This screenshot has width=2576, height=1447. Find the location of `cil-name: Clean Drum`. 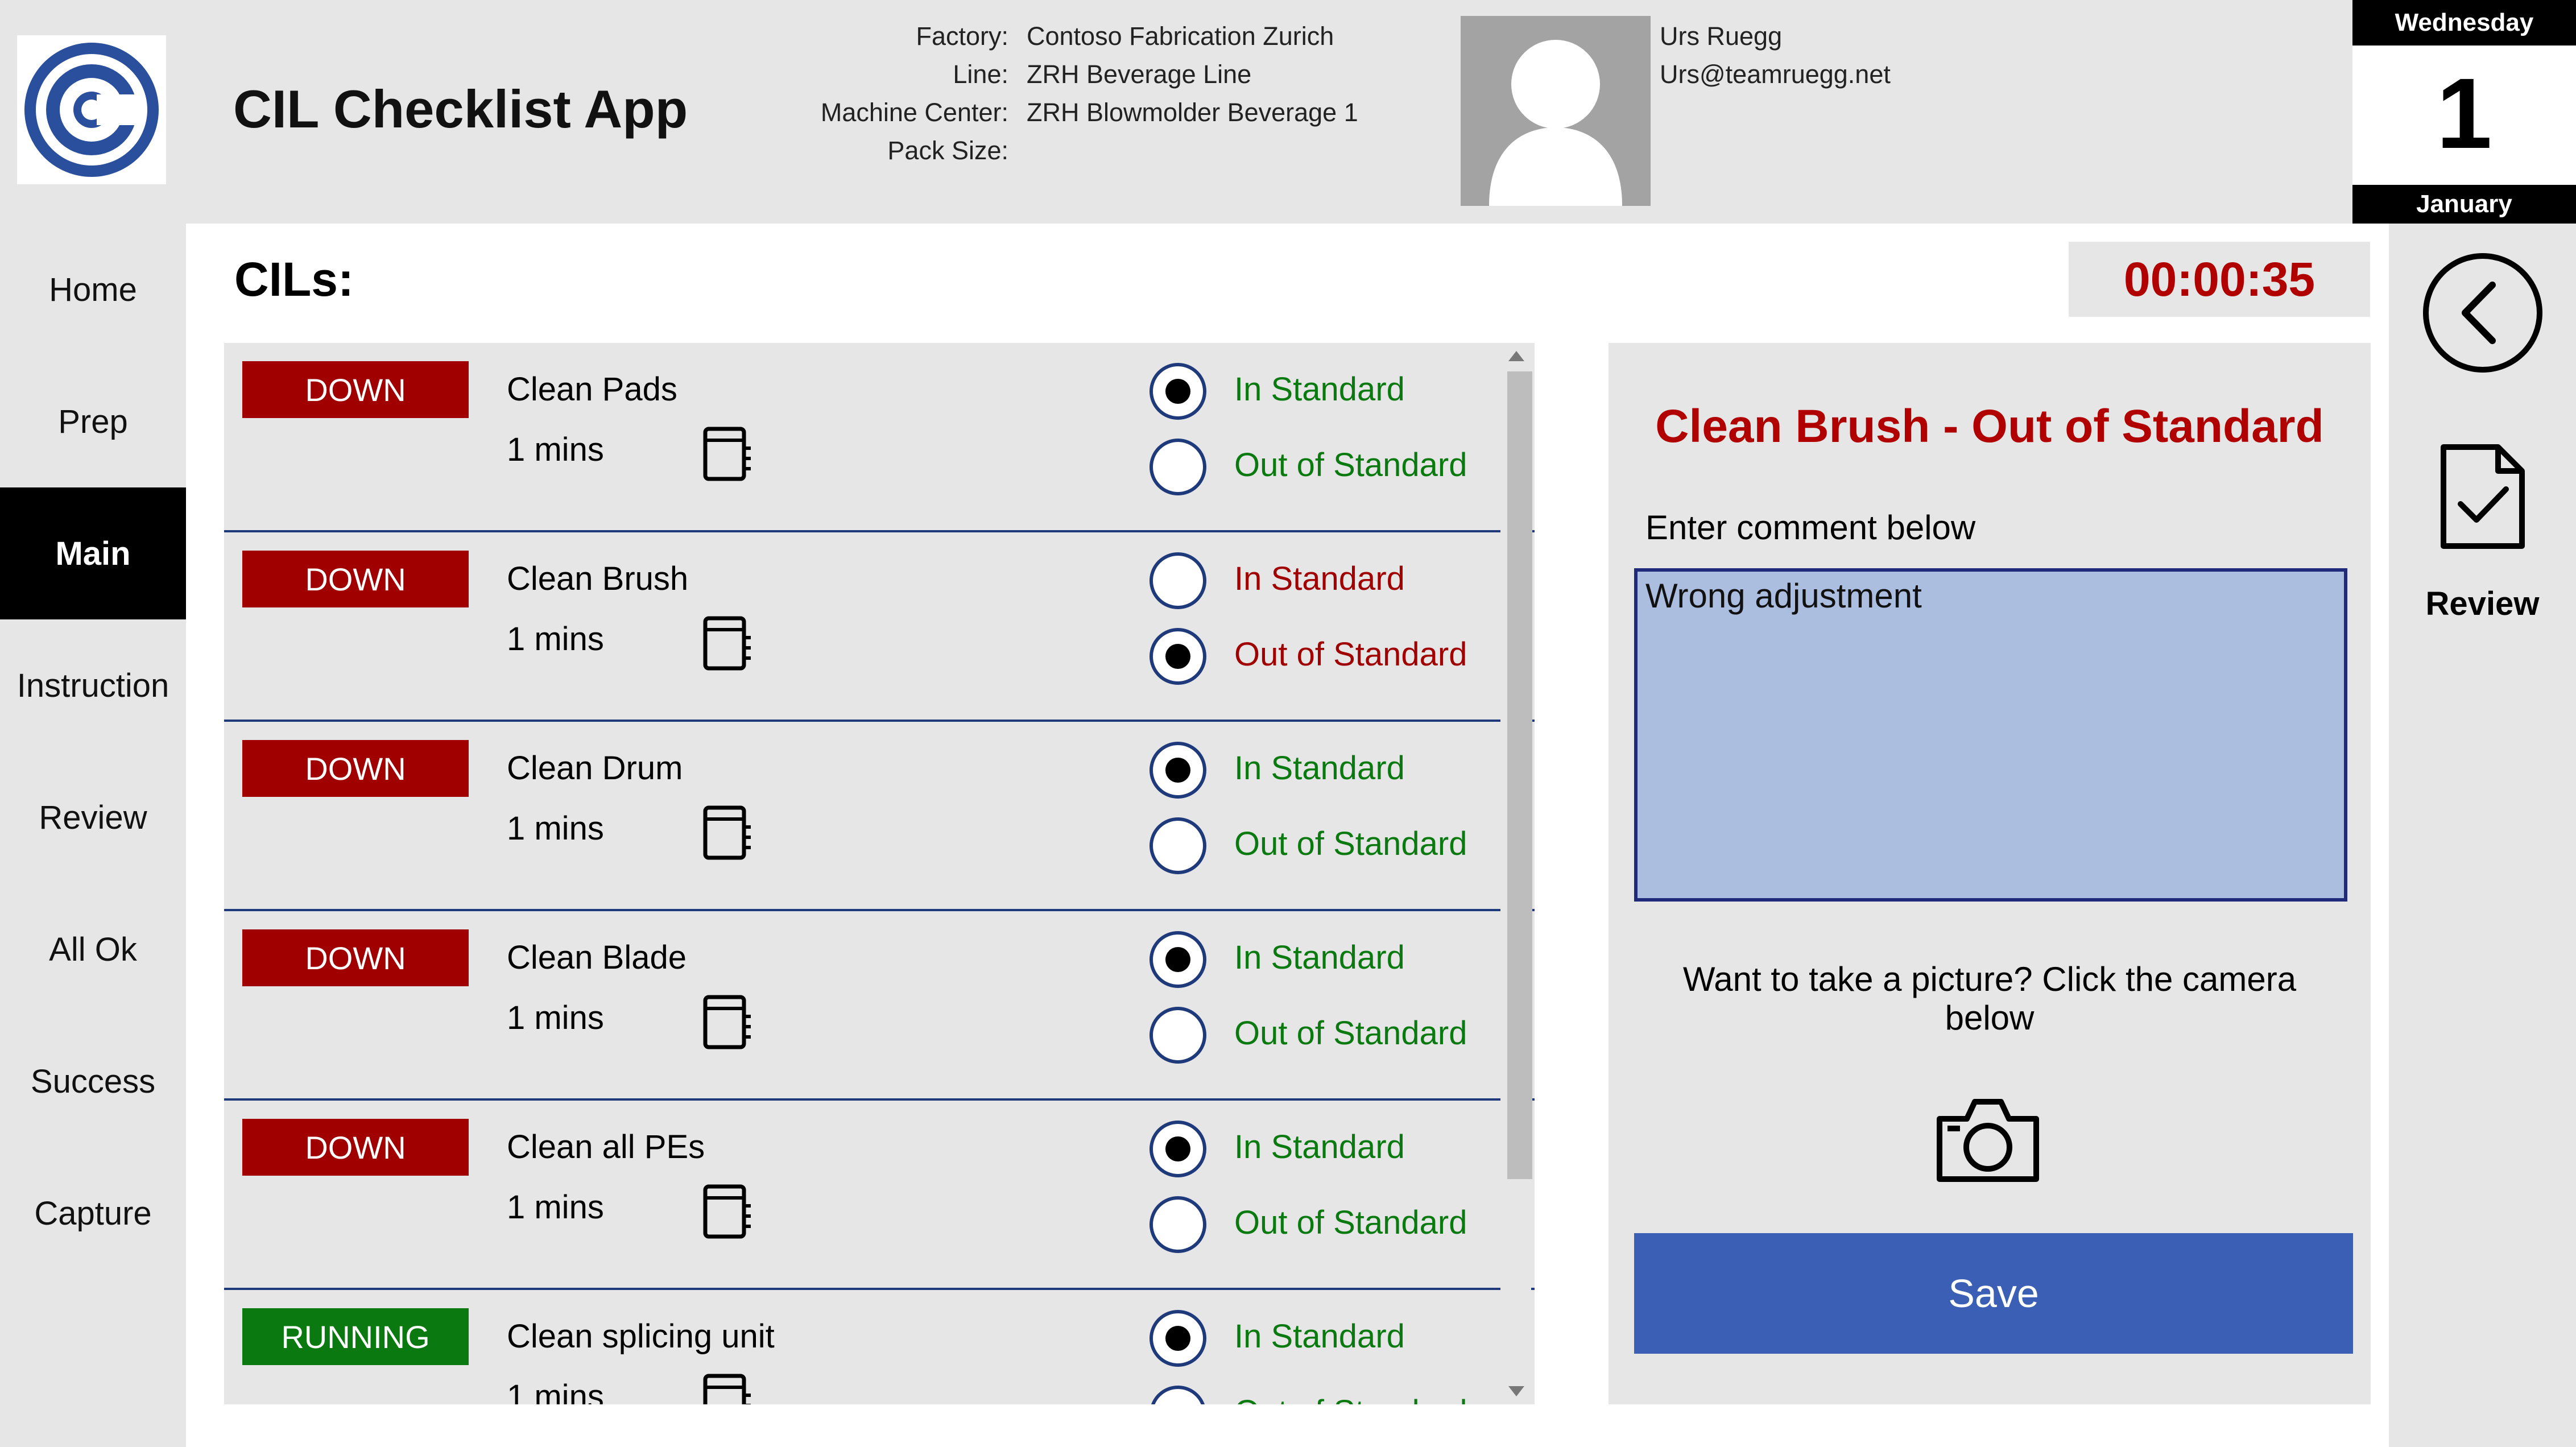

cil-name: Clean Drum is located at coordinates (595, 768).